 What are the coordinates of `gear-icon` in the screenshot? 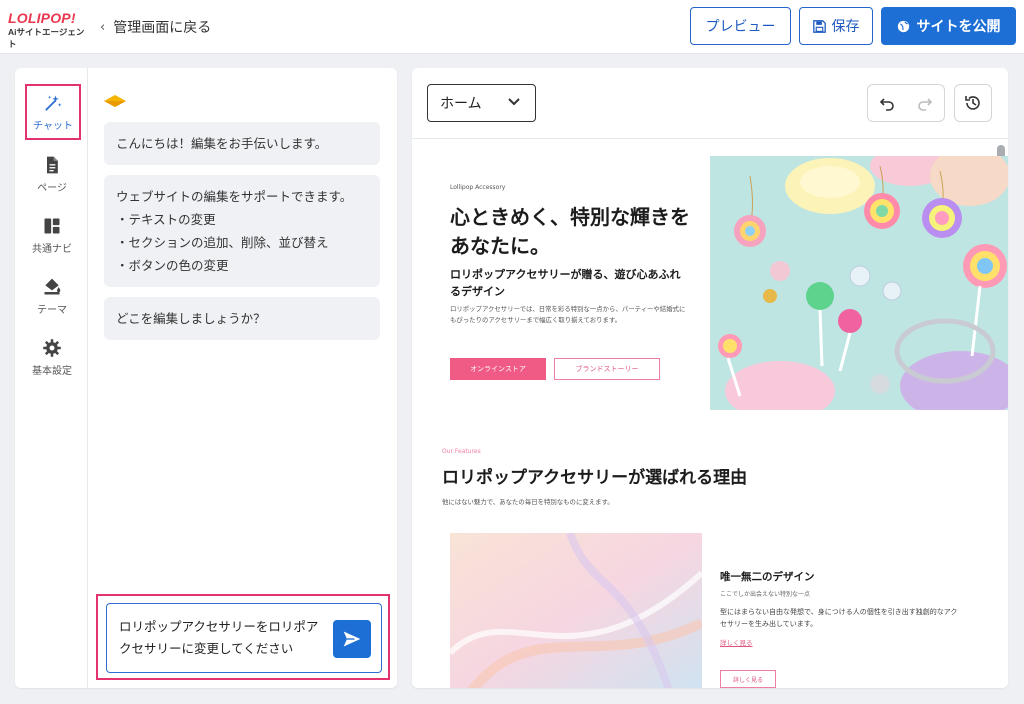 It's located at (52, 347).